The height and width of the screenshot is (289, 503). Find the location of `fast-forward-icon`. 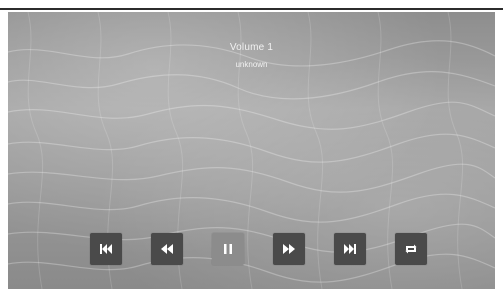

fast-forward-icon is located at coordinates (289, 249).